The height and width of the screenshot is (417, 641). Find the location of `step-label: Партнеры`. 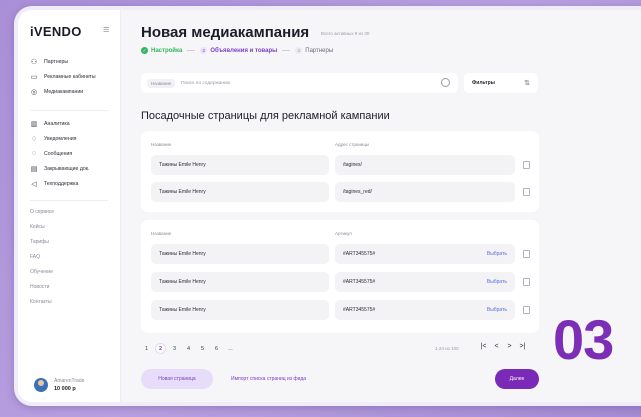

step-label: Партнеры is located at coordinates (319, 50).